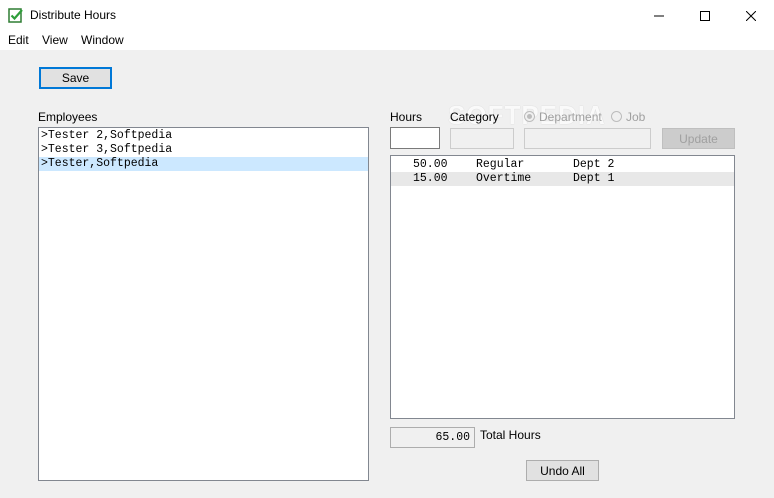  Describe the element at coordinates (203, 164) in the screenshot. I see `employee-item-selected: >Tester,Softpedia` at that location.